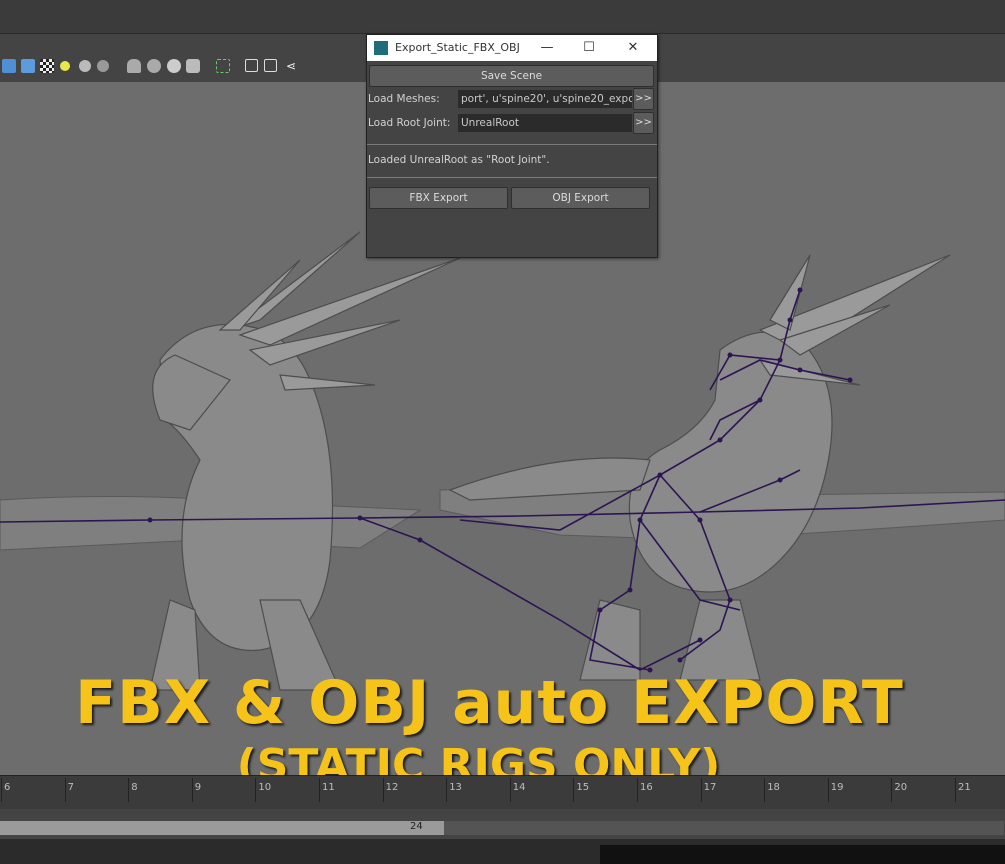 The width and height of the screenshot is (1005, 864). I want to click on load-meshes-label: Load Meshes:, so click(404, 99).